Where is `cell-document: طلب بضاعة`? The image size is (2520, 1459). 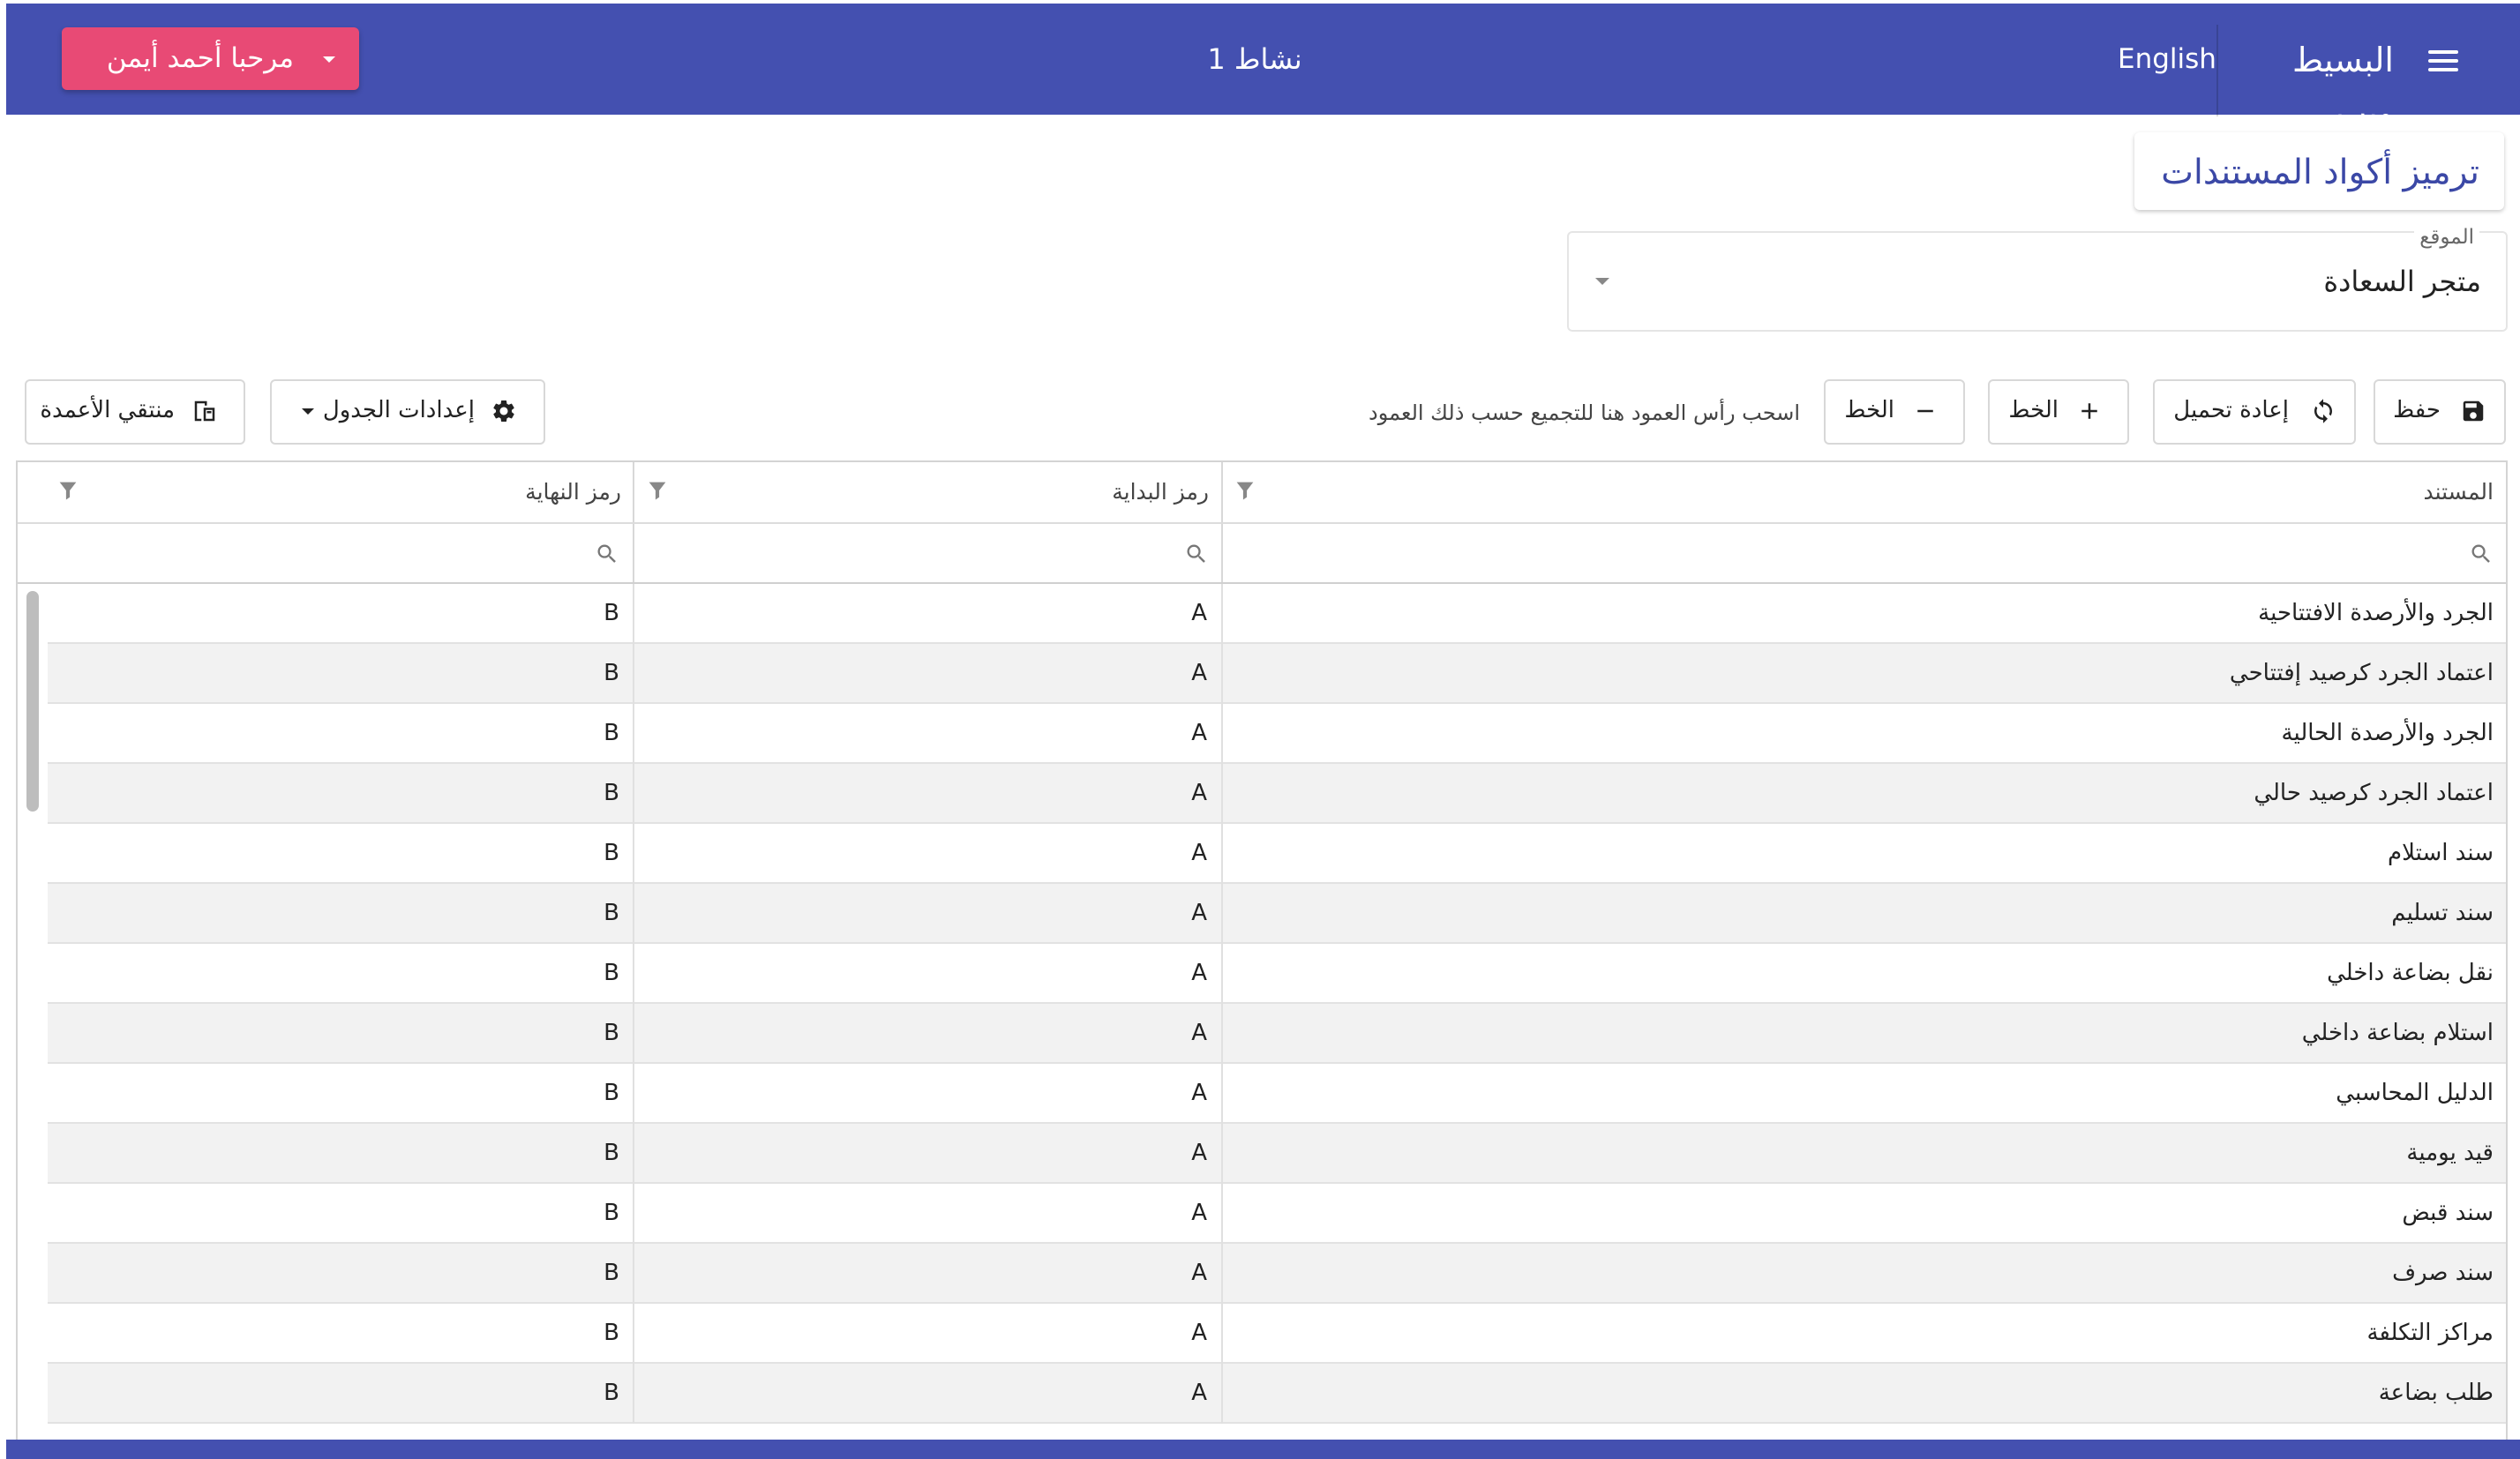 cell-document: طلب بضاعة is located at coordinates (1964, 1393).